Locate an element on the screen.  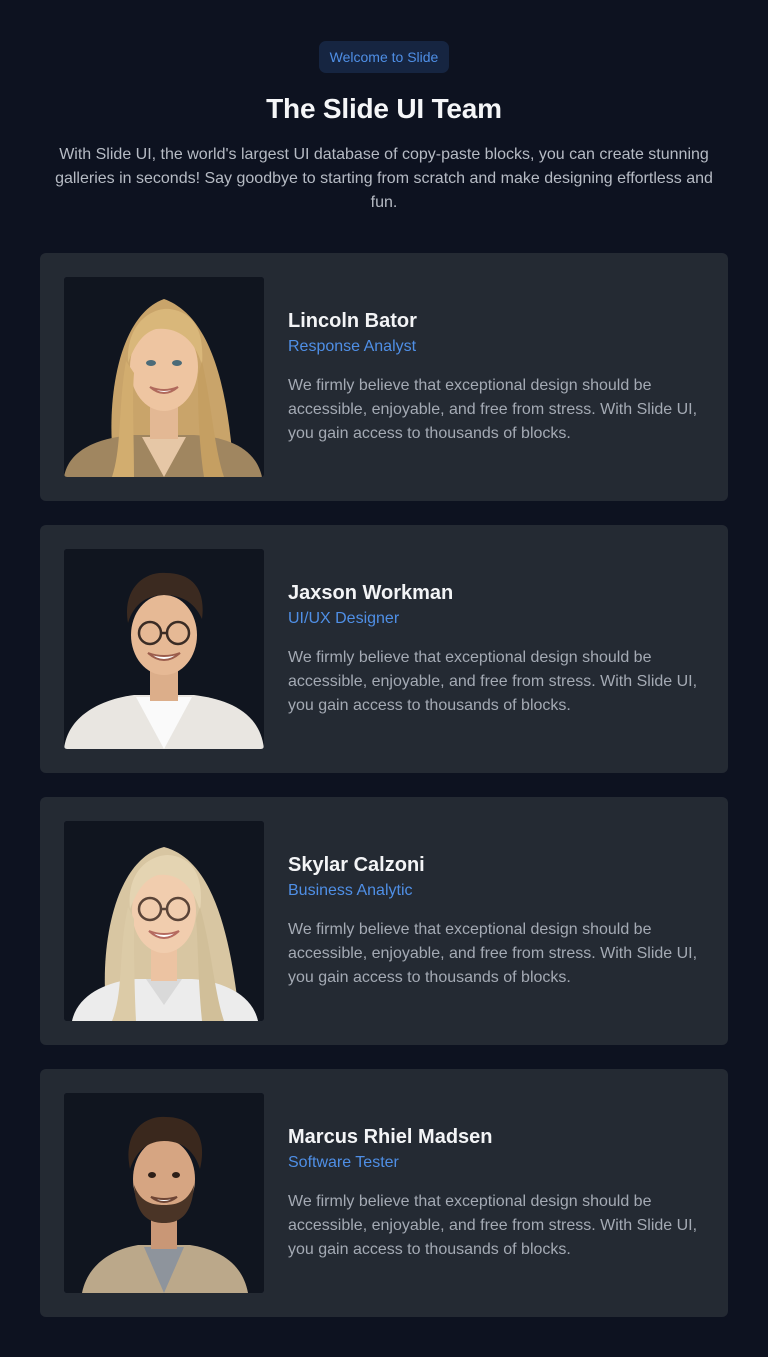
team-member-name: Lincoln Bator is located at coordinates (352, 321).